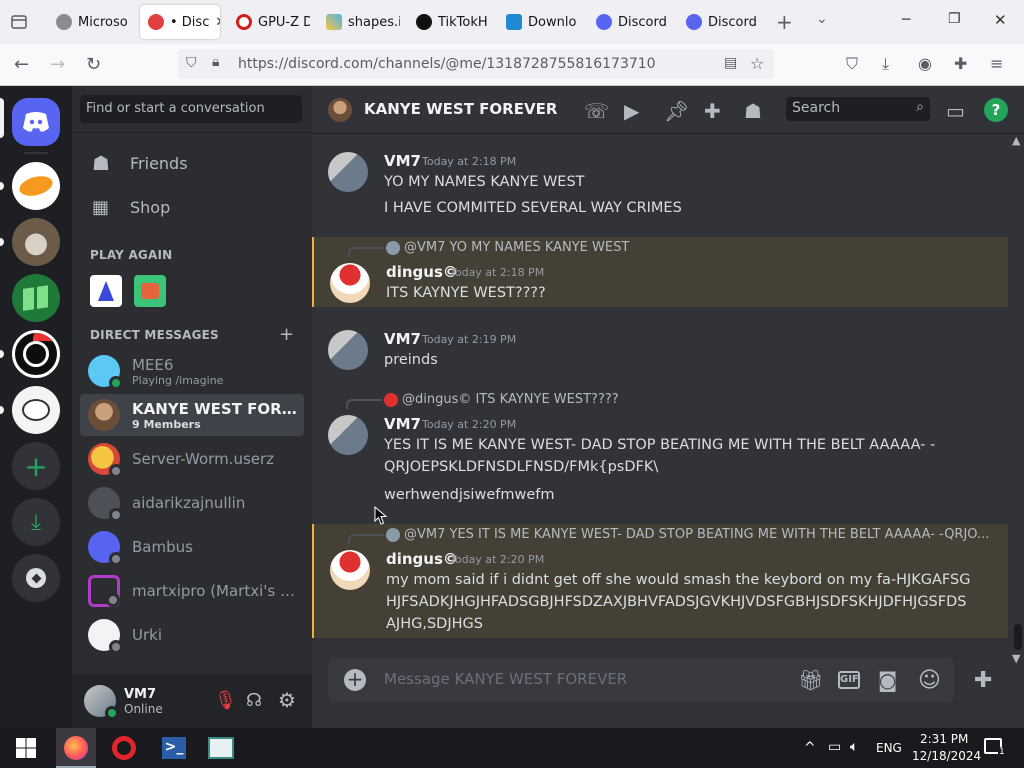  Describe the element at coordinates (36, 410) in the screenshot. I see `server-reddit-icon` at that location.